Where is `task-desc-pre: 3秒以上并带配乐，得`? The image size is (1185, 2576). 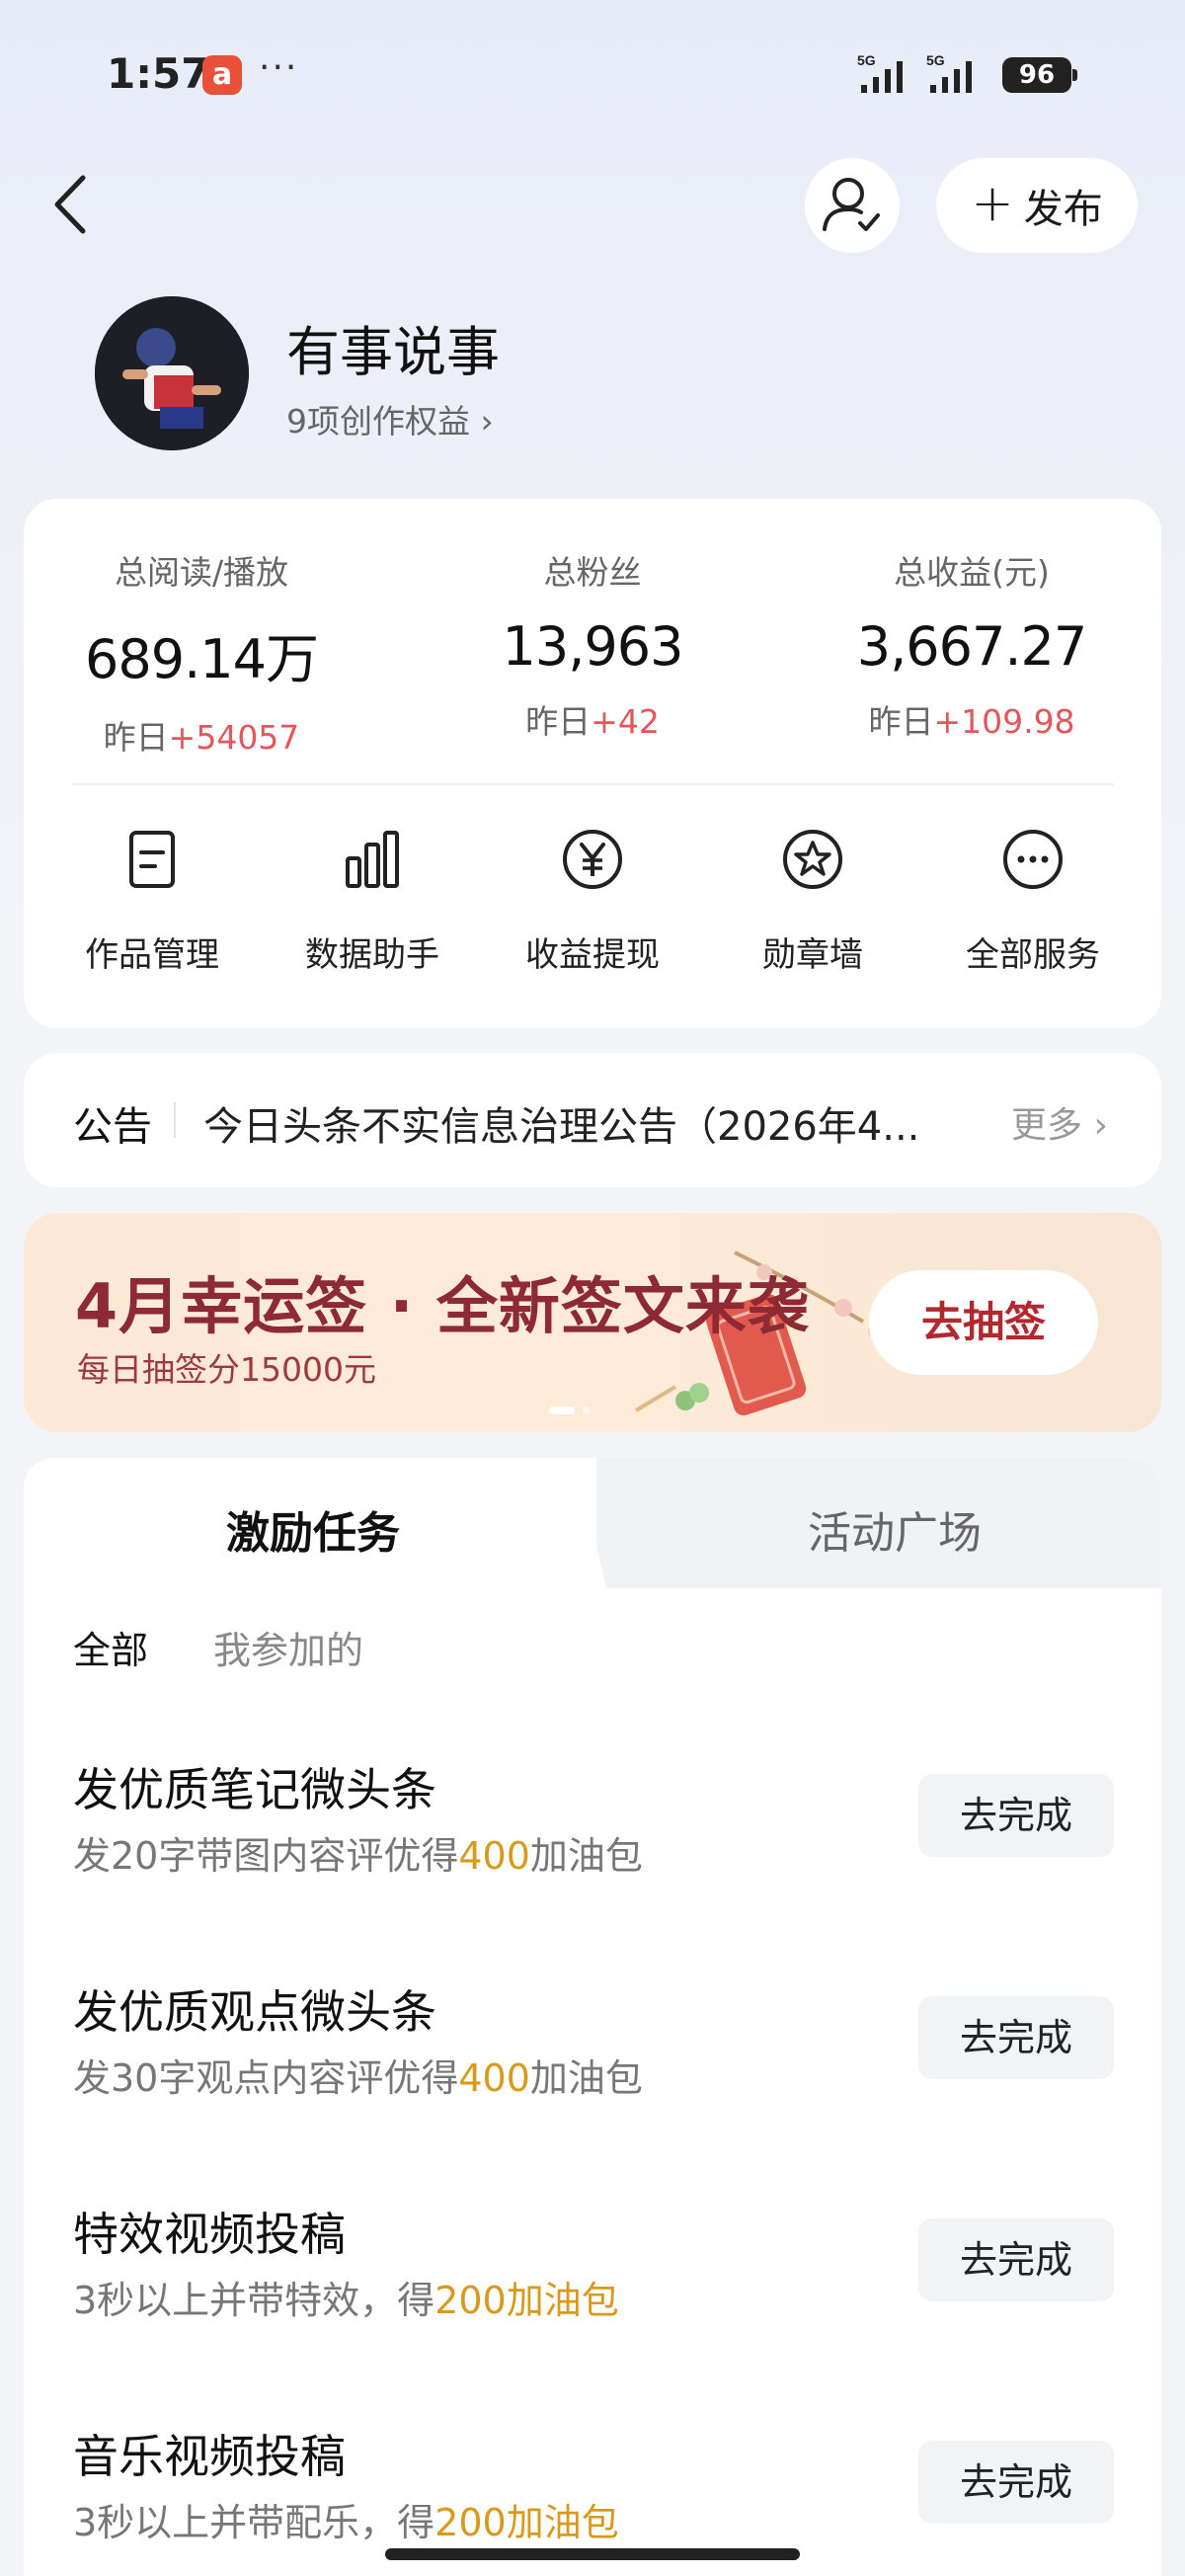
task-desc-pre: 3秒以上并带配乐，得 is located at coordinates (254, 2522).